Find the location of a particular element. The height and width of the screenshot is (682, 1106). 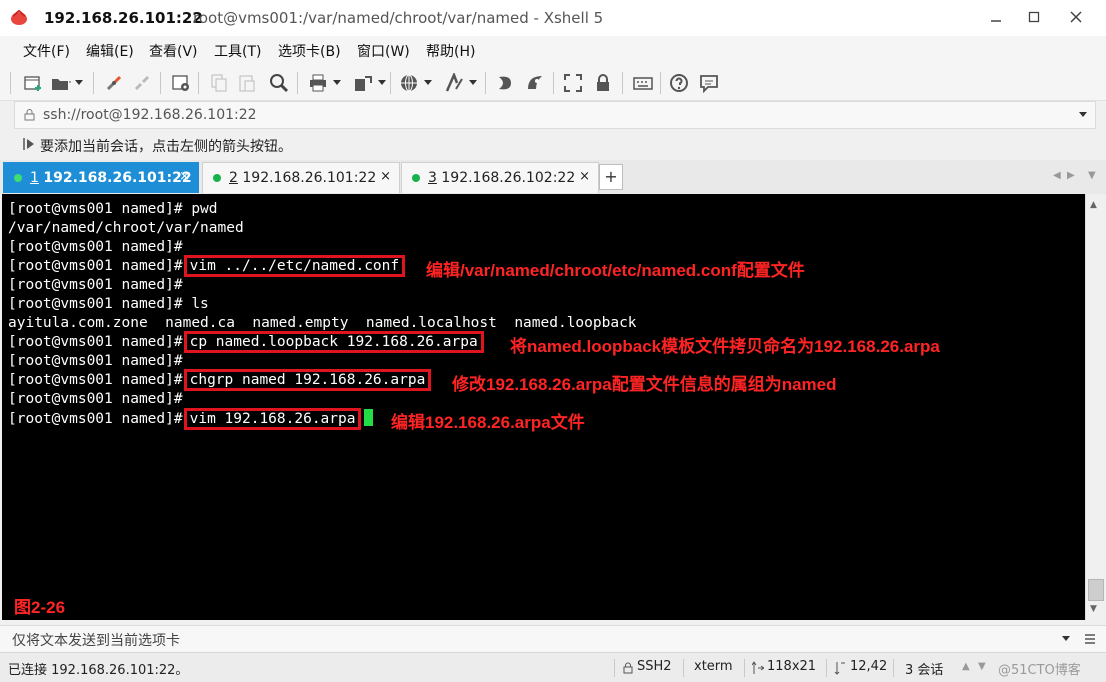

annotation-note: 编辑192.168.26.arpa文件 is located at coordinates (488, 422).